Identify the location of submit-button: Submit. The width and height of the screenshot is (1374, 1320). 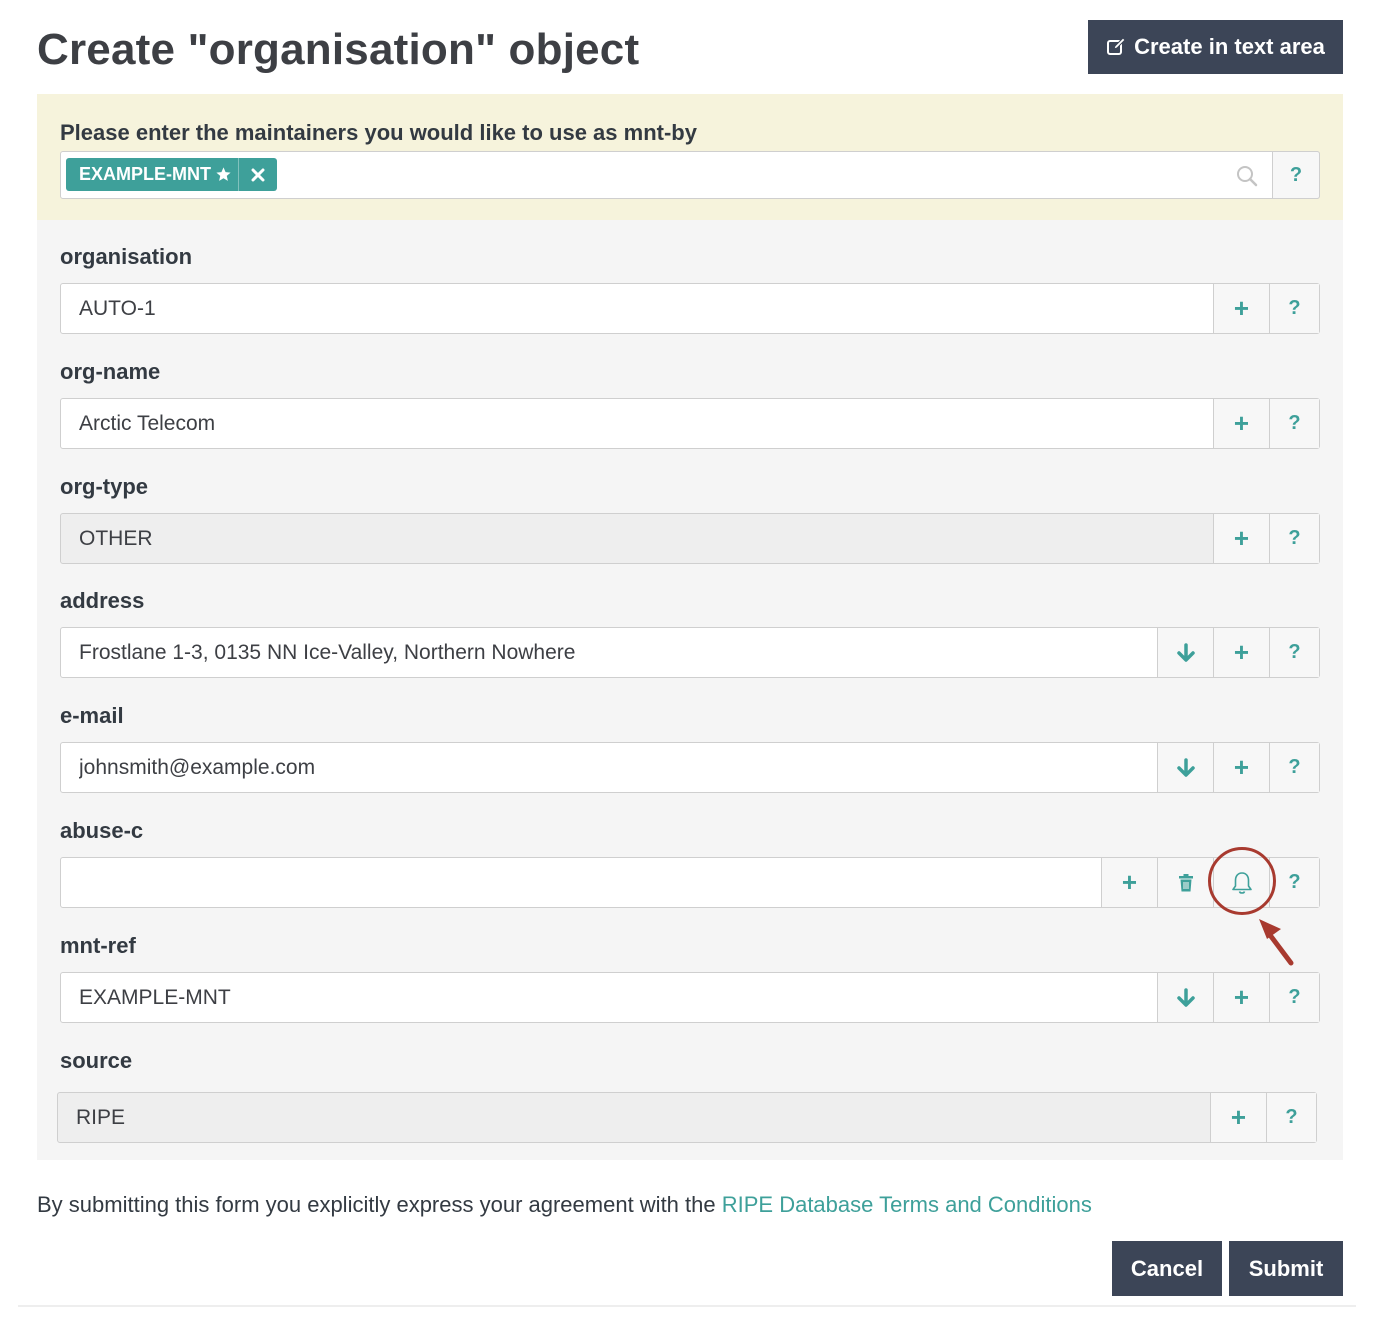
(1286, 1268).